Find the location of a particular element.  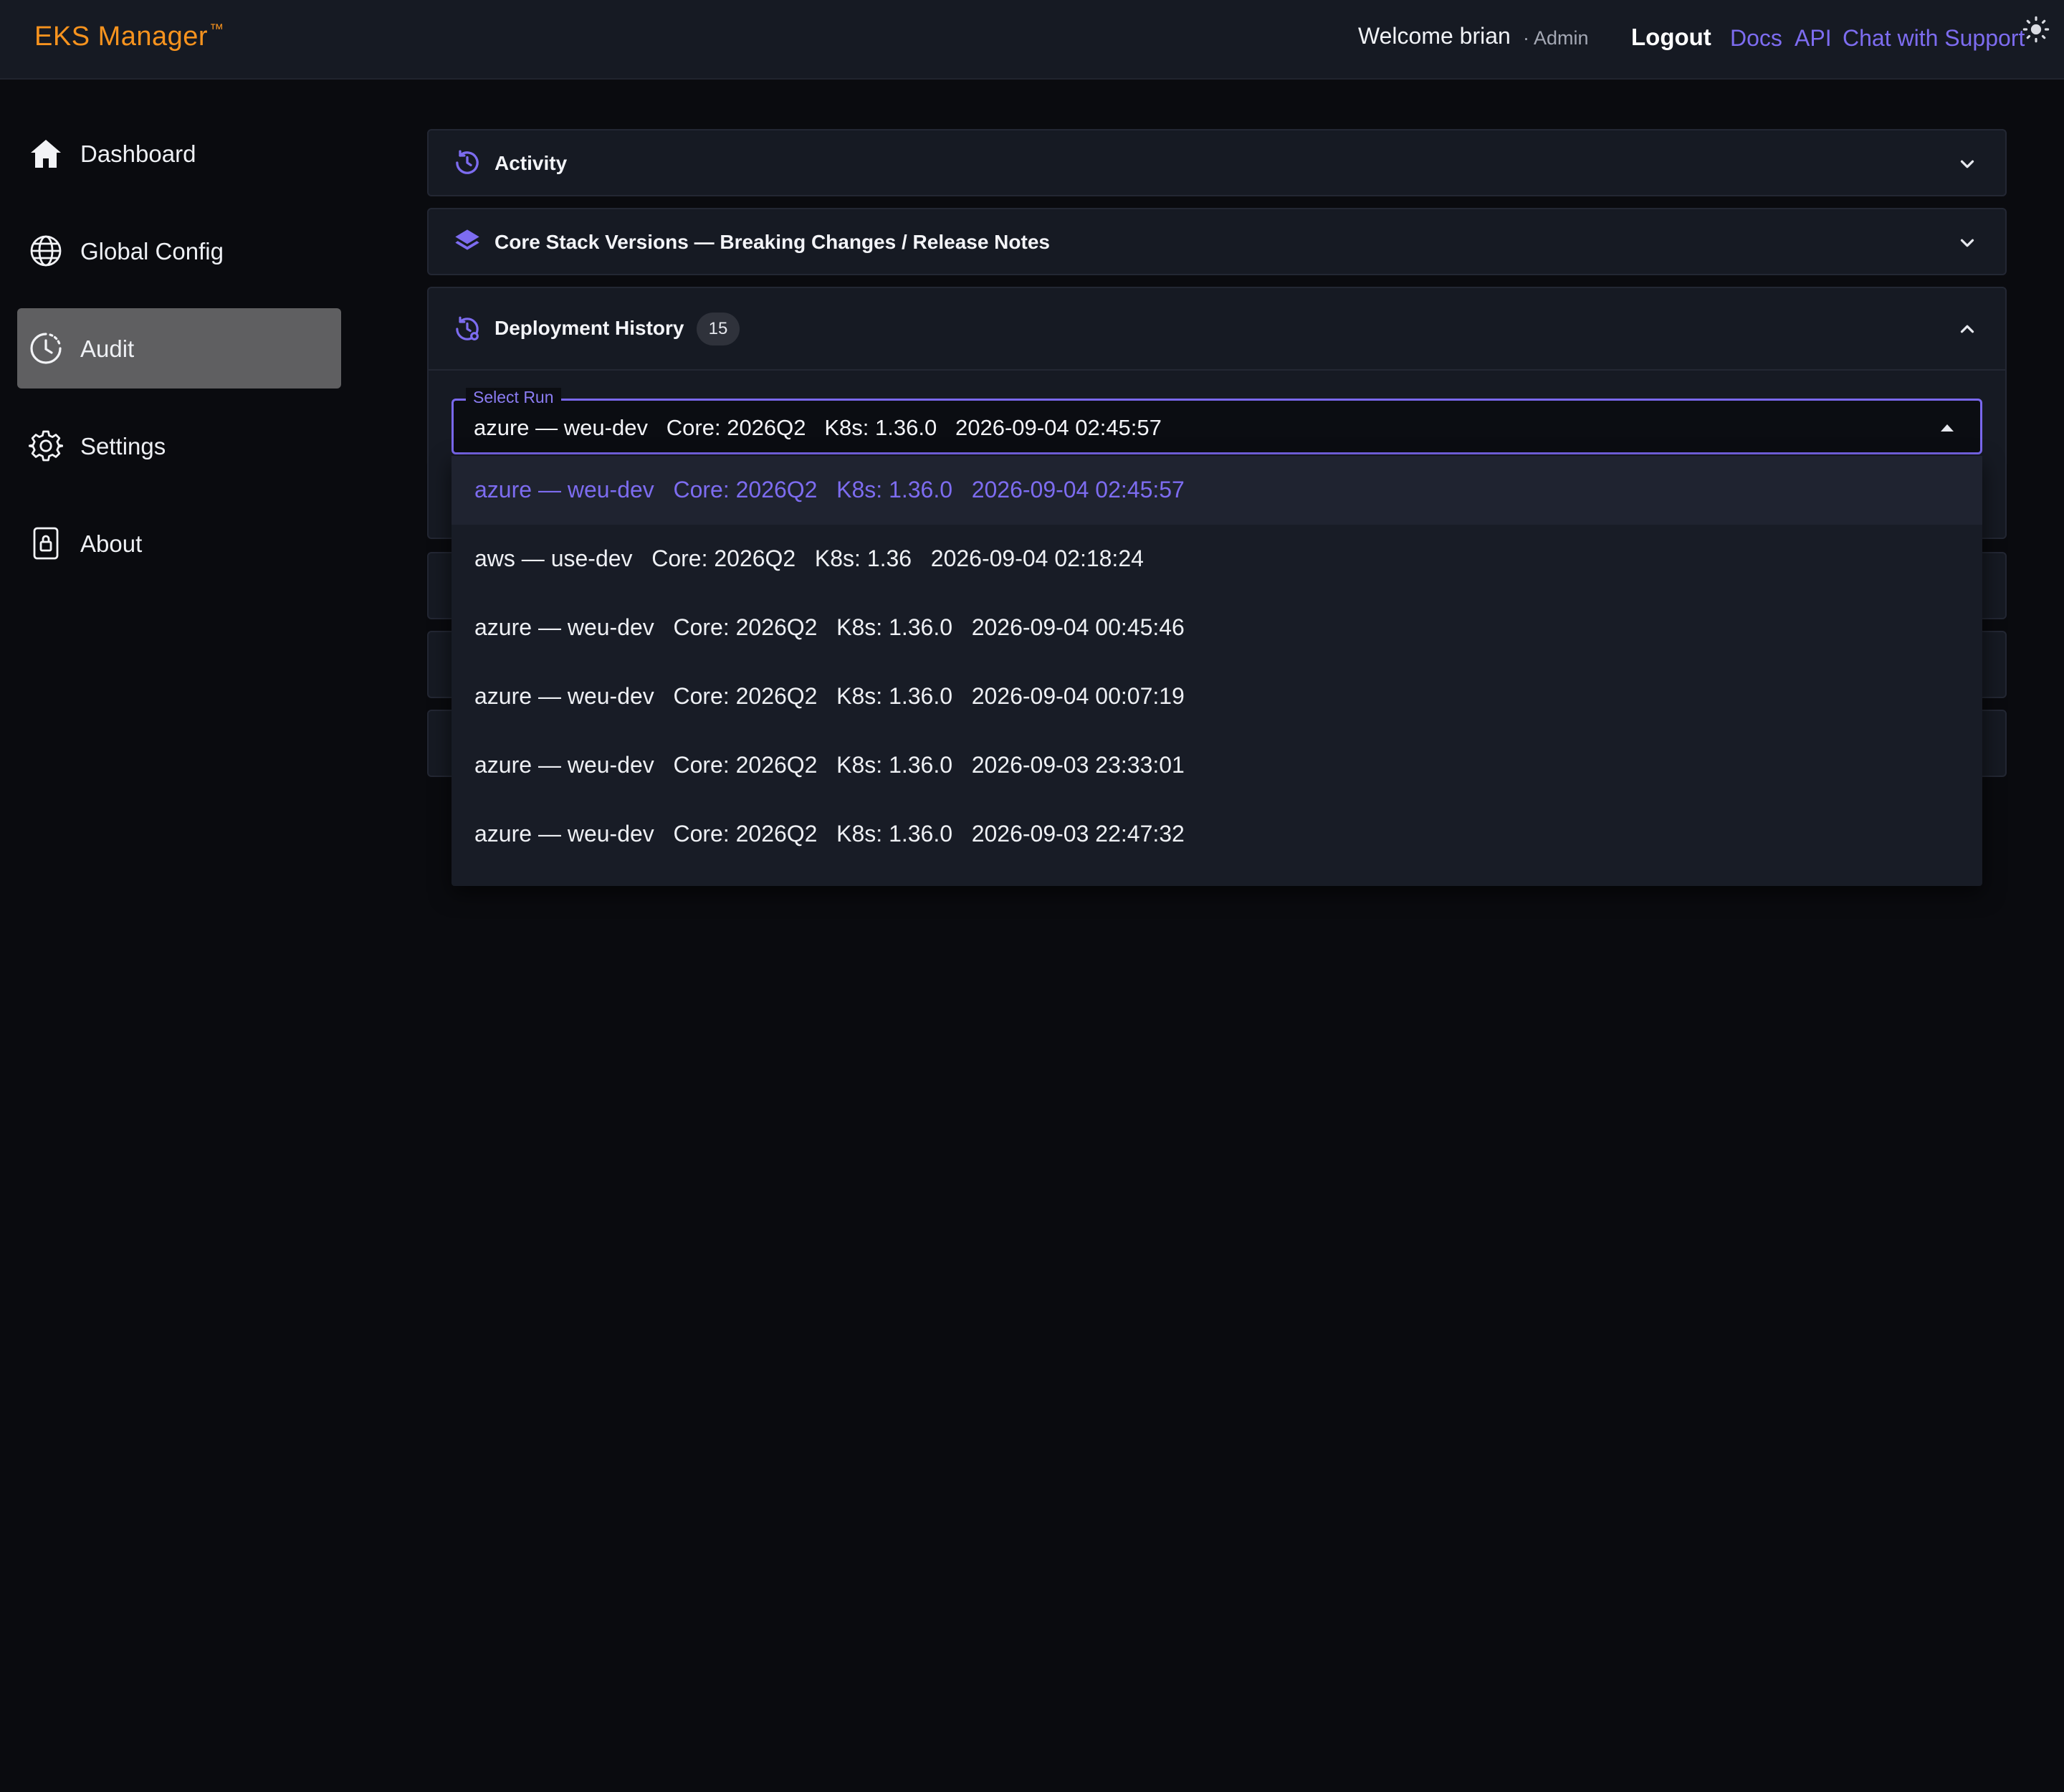

activity-title: Activity is located at coordinates (531, 163).